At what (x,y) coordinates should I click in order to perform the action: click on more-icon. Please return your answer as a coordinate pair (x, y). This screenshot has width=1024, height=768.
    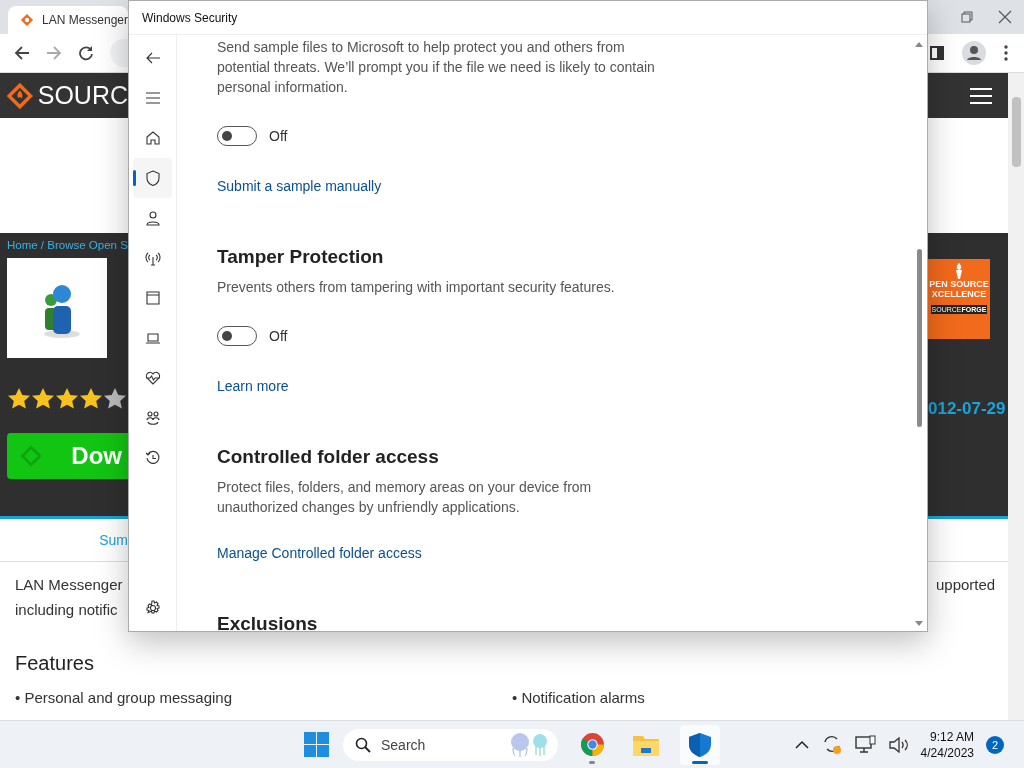
    Looking at the image, I should click on (1006, 53).